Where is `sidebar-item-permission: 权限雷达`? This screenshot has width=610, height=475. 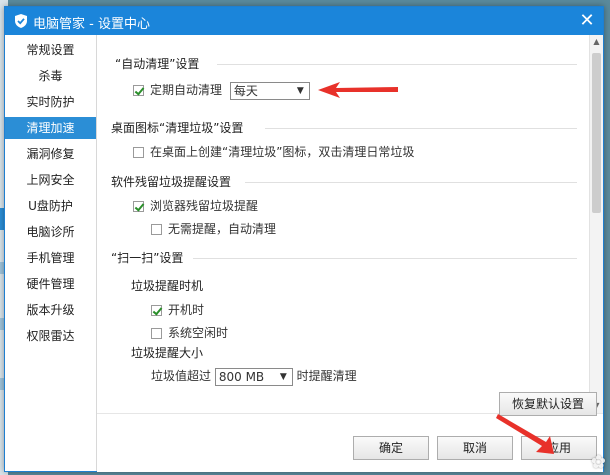
sidebar-item-permission: 权限雷达 is located at coordinates (50, 336).